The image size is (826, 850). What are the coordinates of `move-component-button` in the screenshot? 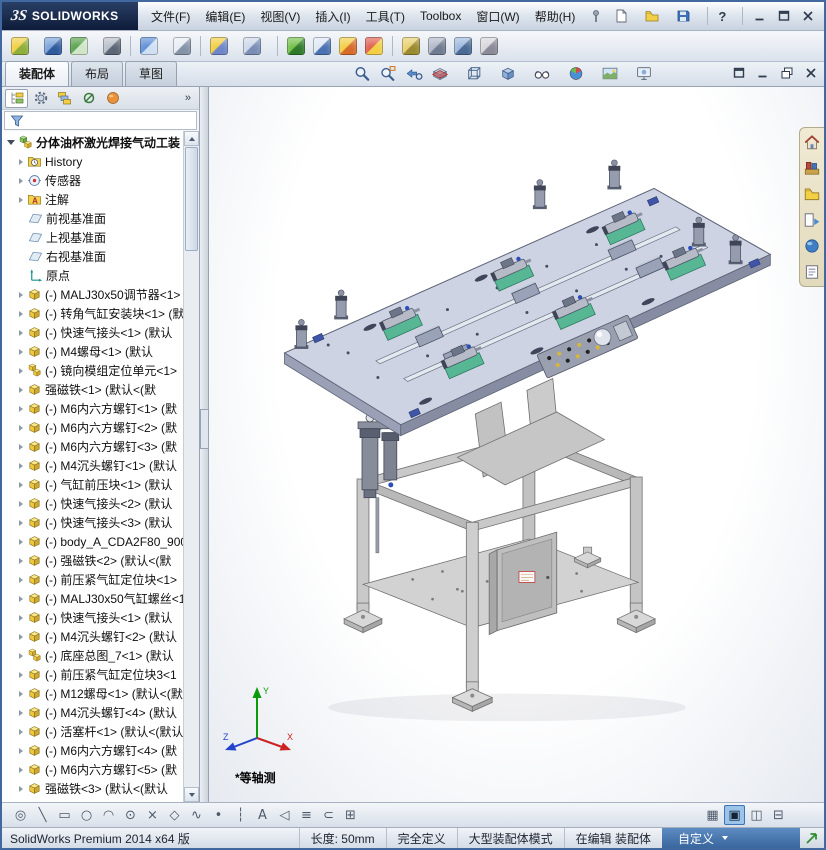 It's located at (152, 46).